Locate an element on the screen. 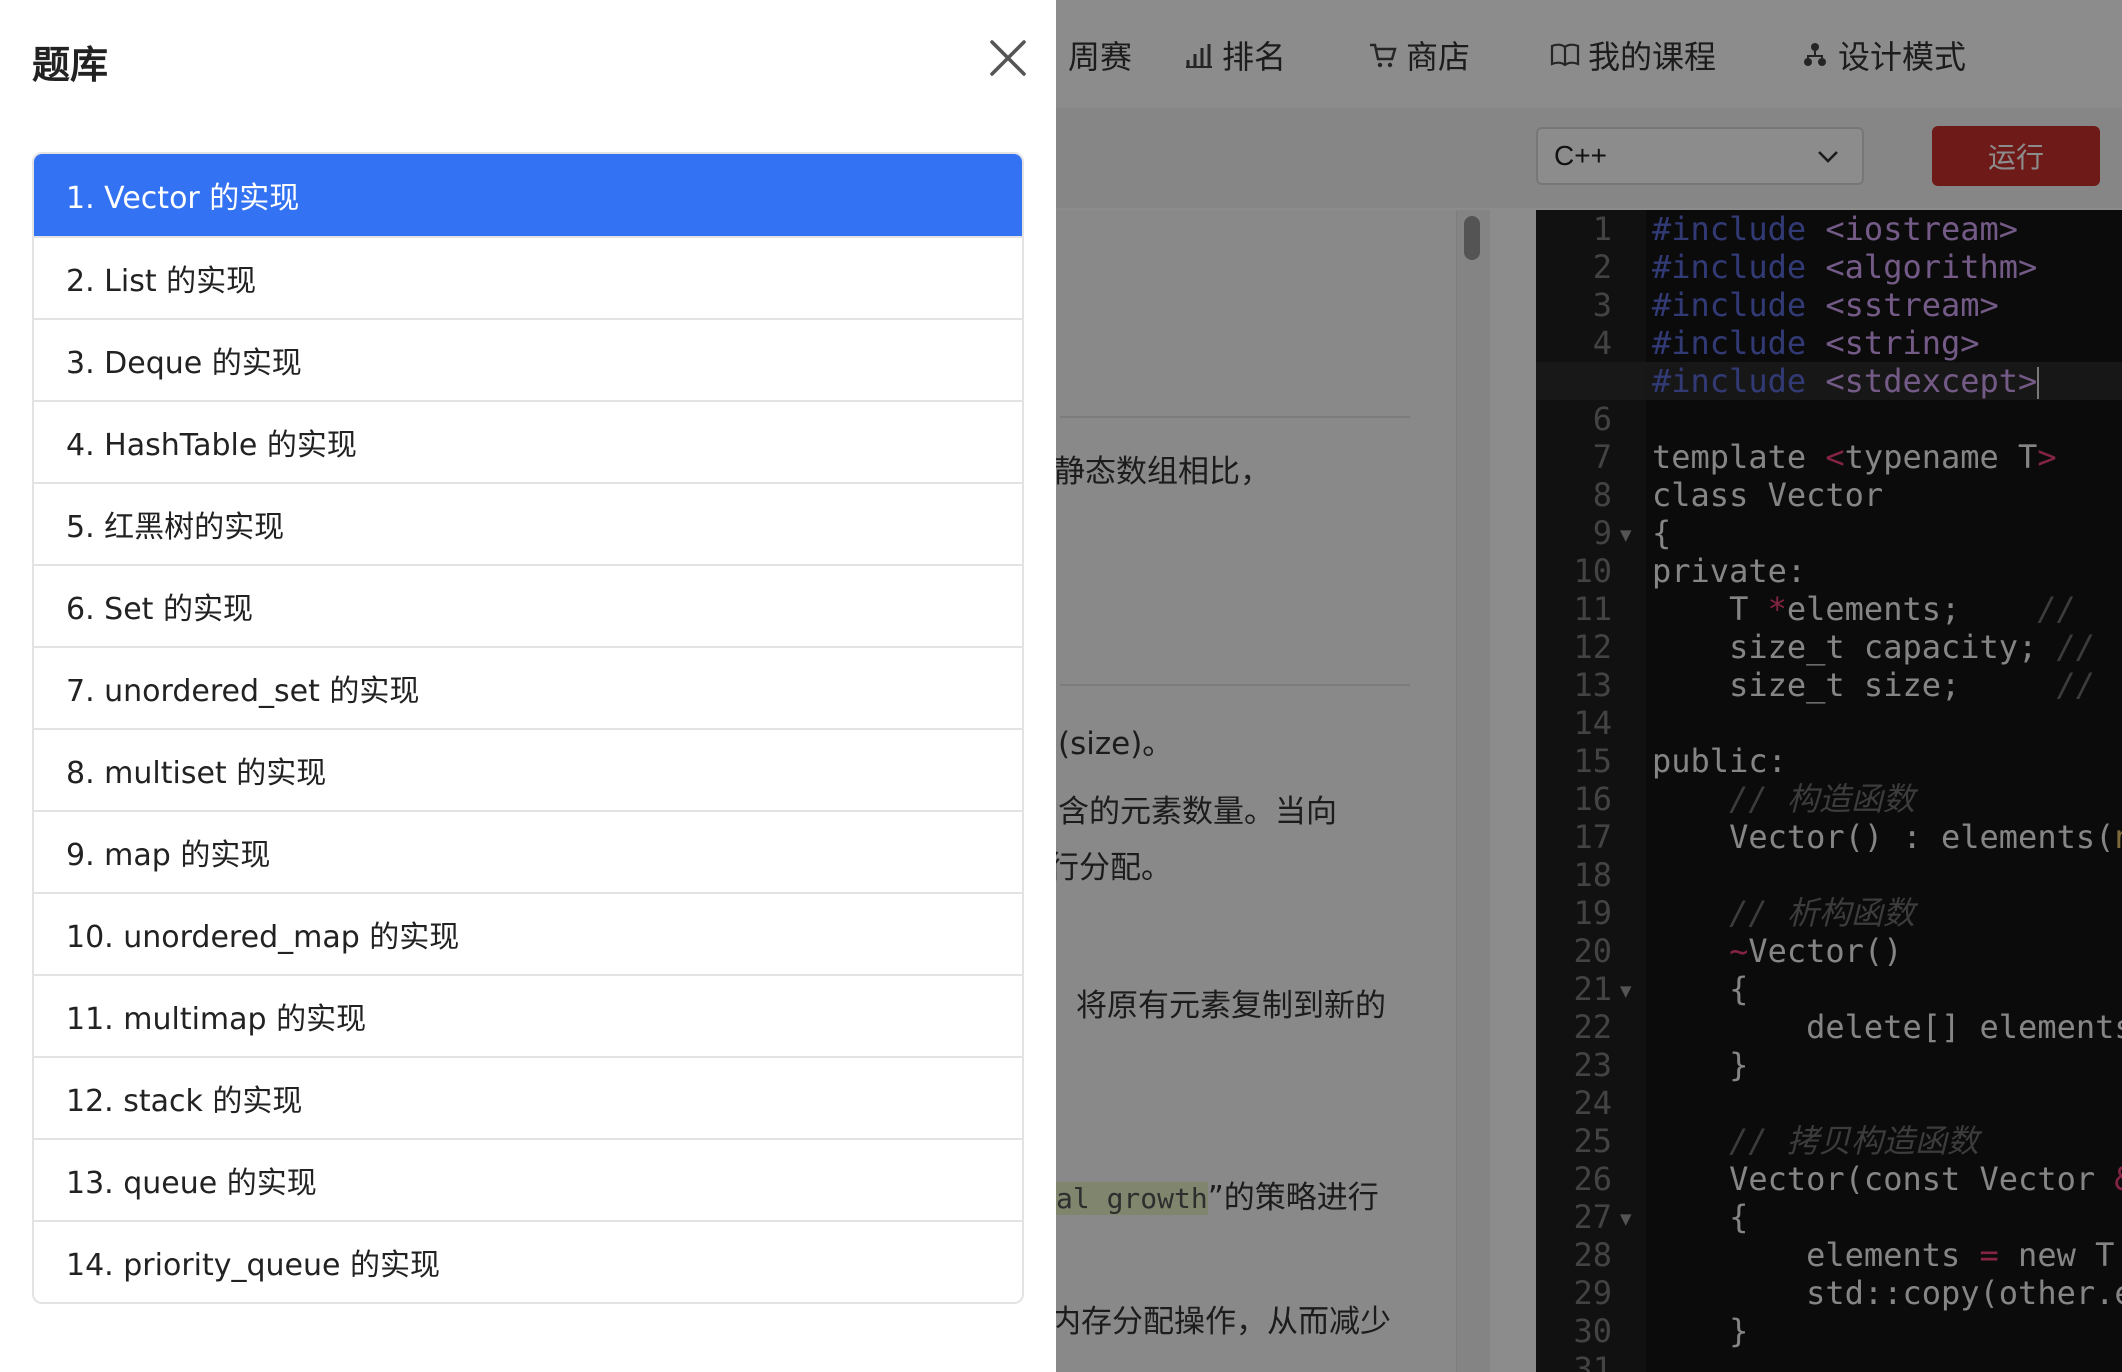 This screenshot has width=2122, height=1372. problem-item-7: 7. unordered_set 的实现 is located at coordinates (528, 687).